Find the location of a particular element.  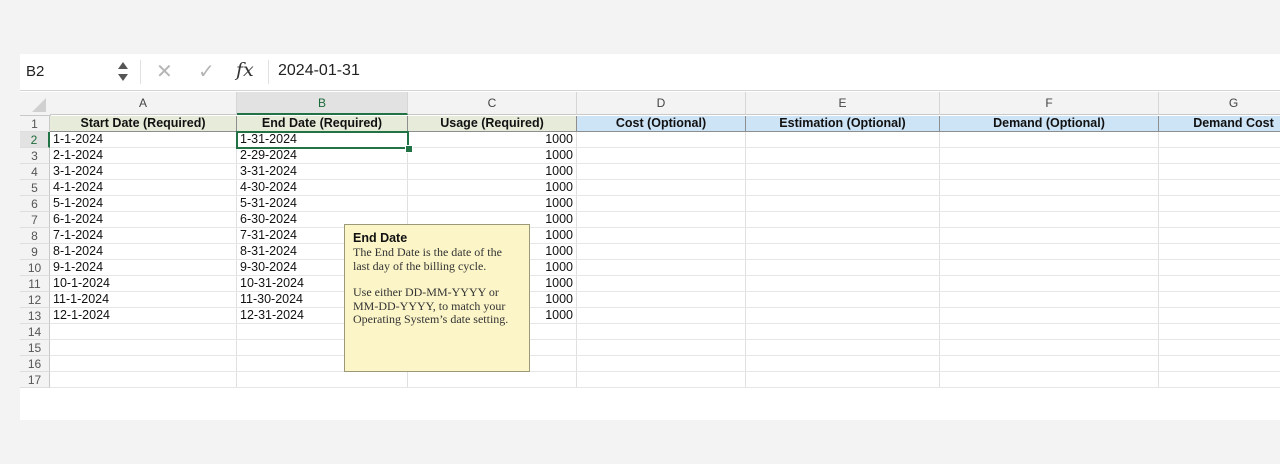

table-cell: 4-1-2024 is located at coordinates (143, 188).